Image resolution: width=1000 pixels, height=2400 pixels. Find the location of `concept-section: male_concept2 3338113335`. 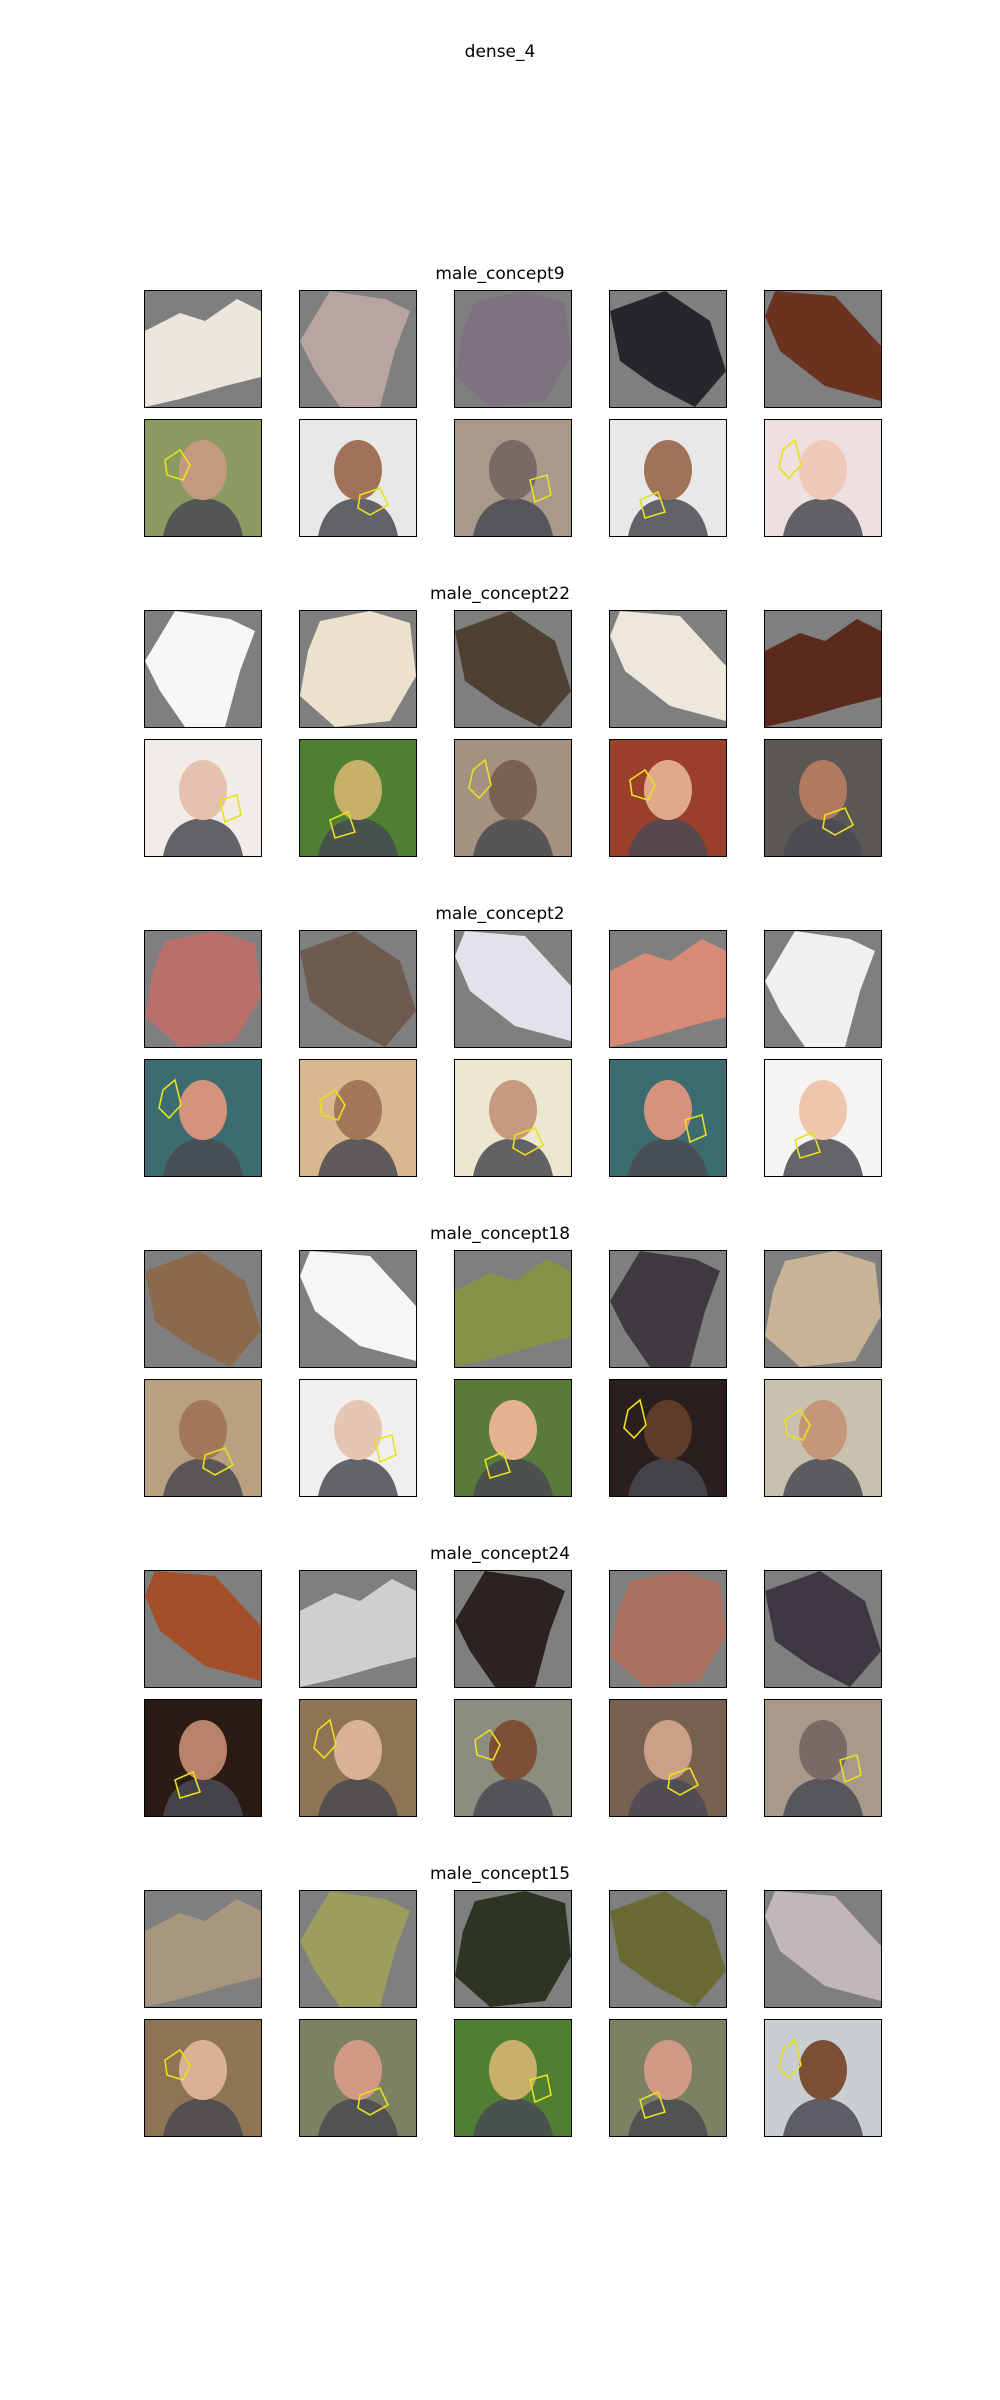

concept-section: male_concept2 3338113335 is located at coordinates (500, 1062).